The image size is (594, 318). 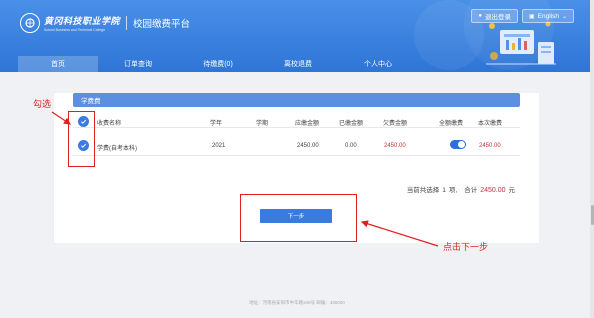 What do you see at coordinates (378, 64) in the screenshot?
I see `nav-personal-center: 个人中心` at bounding box center [378, 64].